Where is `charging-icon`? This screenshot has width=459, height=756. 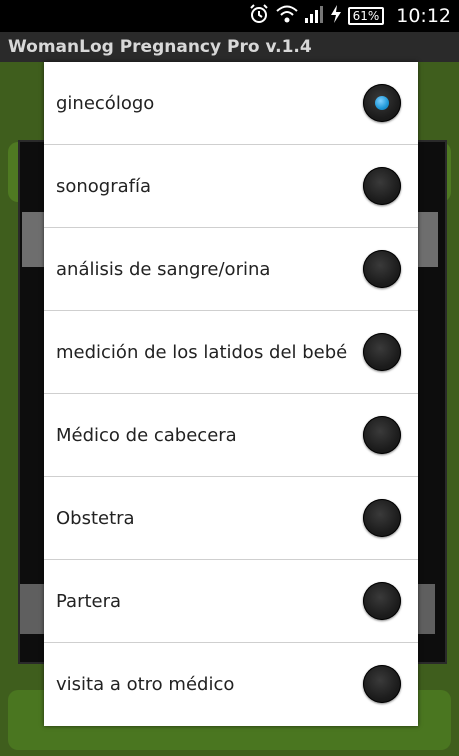 charging-icon is located at coordinates (336, 16).